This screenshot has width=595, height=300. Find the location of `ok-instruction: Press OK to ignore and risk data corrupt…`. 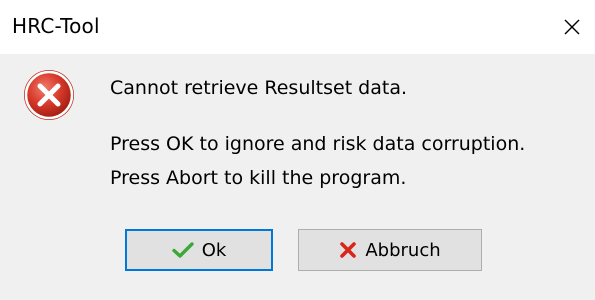

ok-instruction: Press OK to ignore and risk data corrupt… is located at coordinates (318, 144).